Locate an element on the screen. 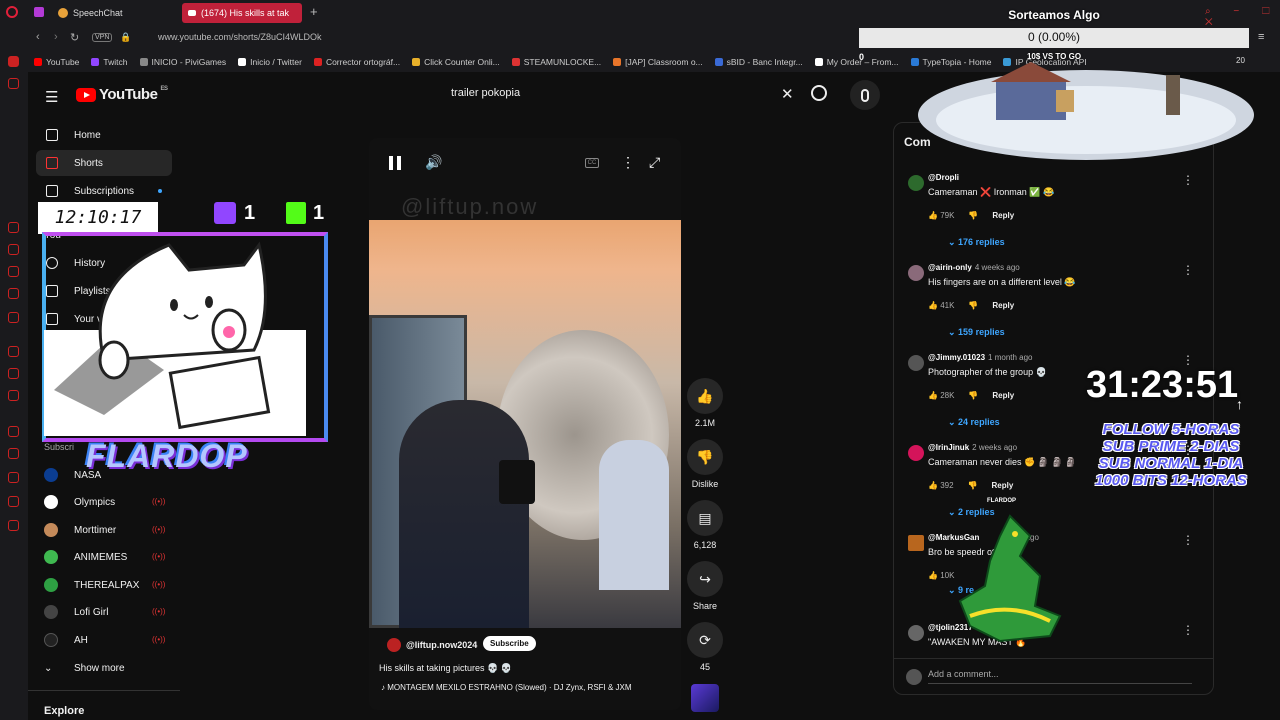 The image size is (1280, 720). sidebar-item-home: Home is located at coordinates (104, 135).